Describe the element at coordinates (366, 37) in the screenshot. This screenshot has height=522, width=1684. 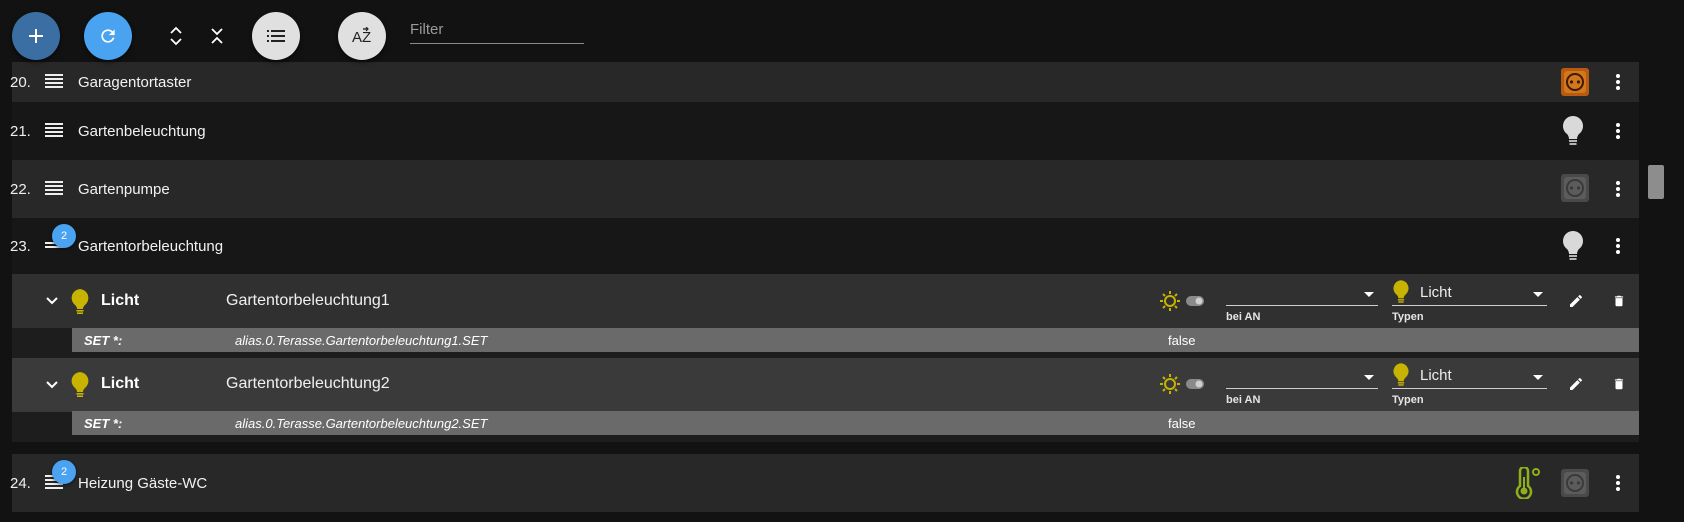
I see `svg-text: Z` at that location.